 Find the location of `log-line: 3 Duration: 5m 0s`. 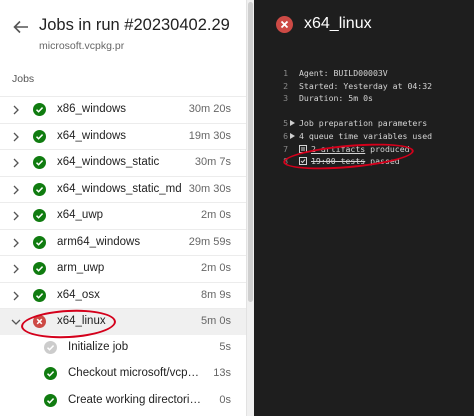

log-line: 3 Duration: 5m 0s is located at coordinates (364, 99).